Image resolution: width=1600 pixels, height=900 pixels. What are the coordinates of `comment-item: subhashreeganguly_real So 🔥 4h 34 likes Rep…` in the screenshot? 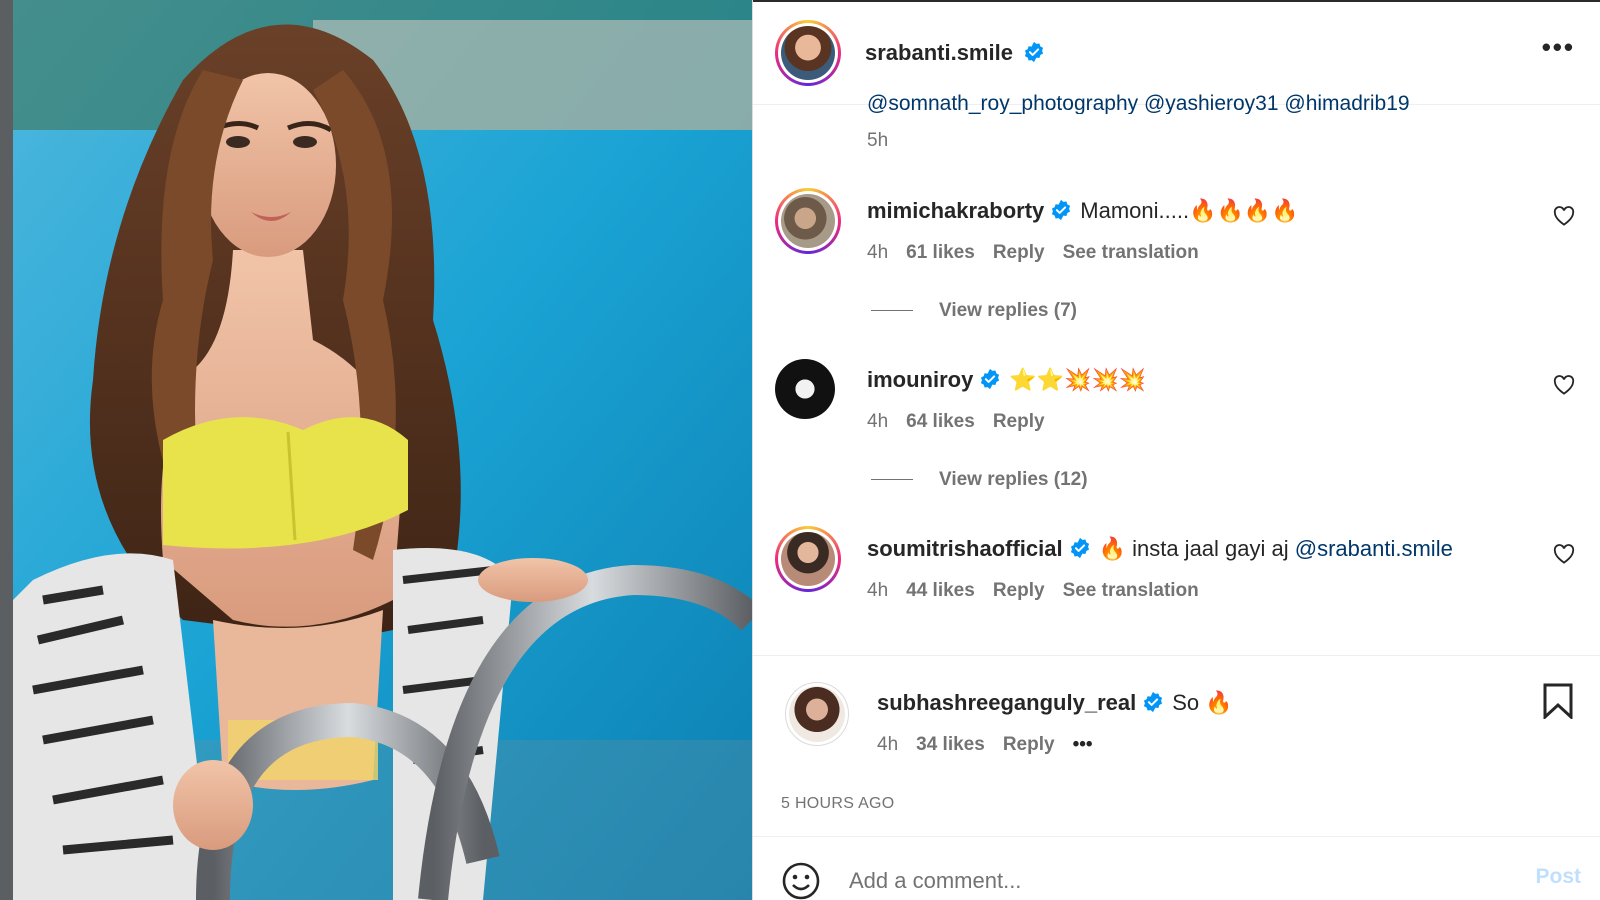 It's located at (1176, 726).